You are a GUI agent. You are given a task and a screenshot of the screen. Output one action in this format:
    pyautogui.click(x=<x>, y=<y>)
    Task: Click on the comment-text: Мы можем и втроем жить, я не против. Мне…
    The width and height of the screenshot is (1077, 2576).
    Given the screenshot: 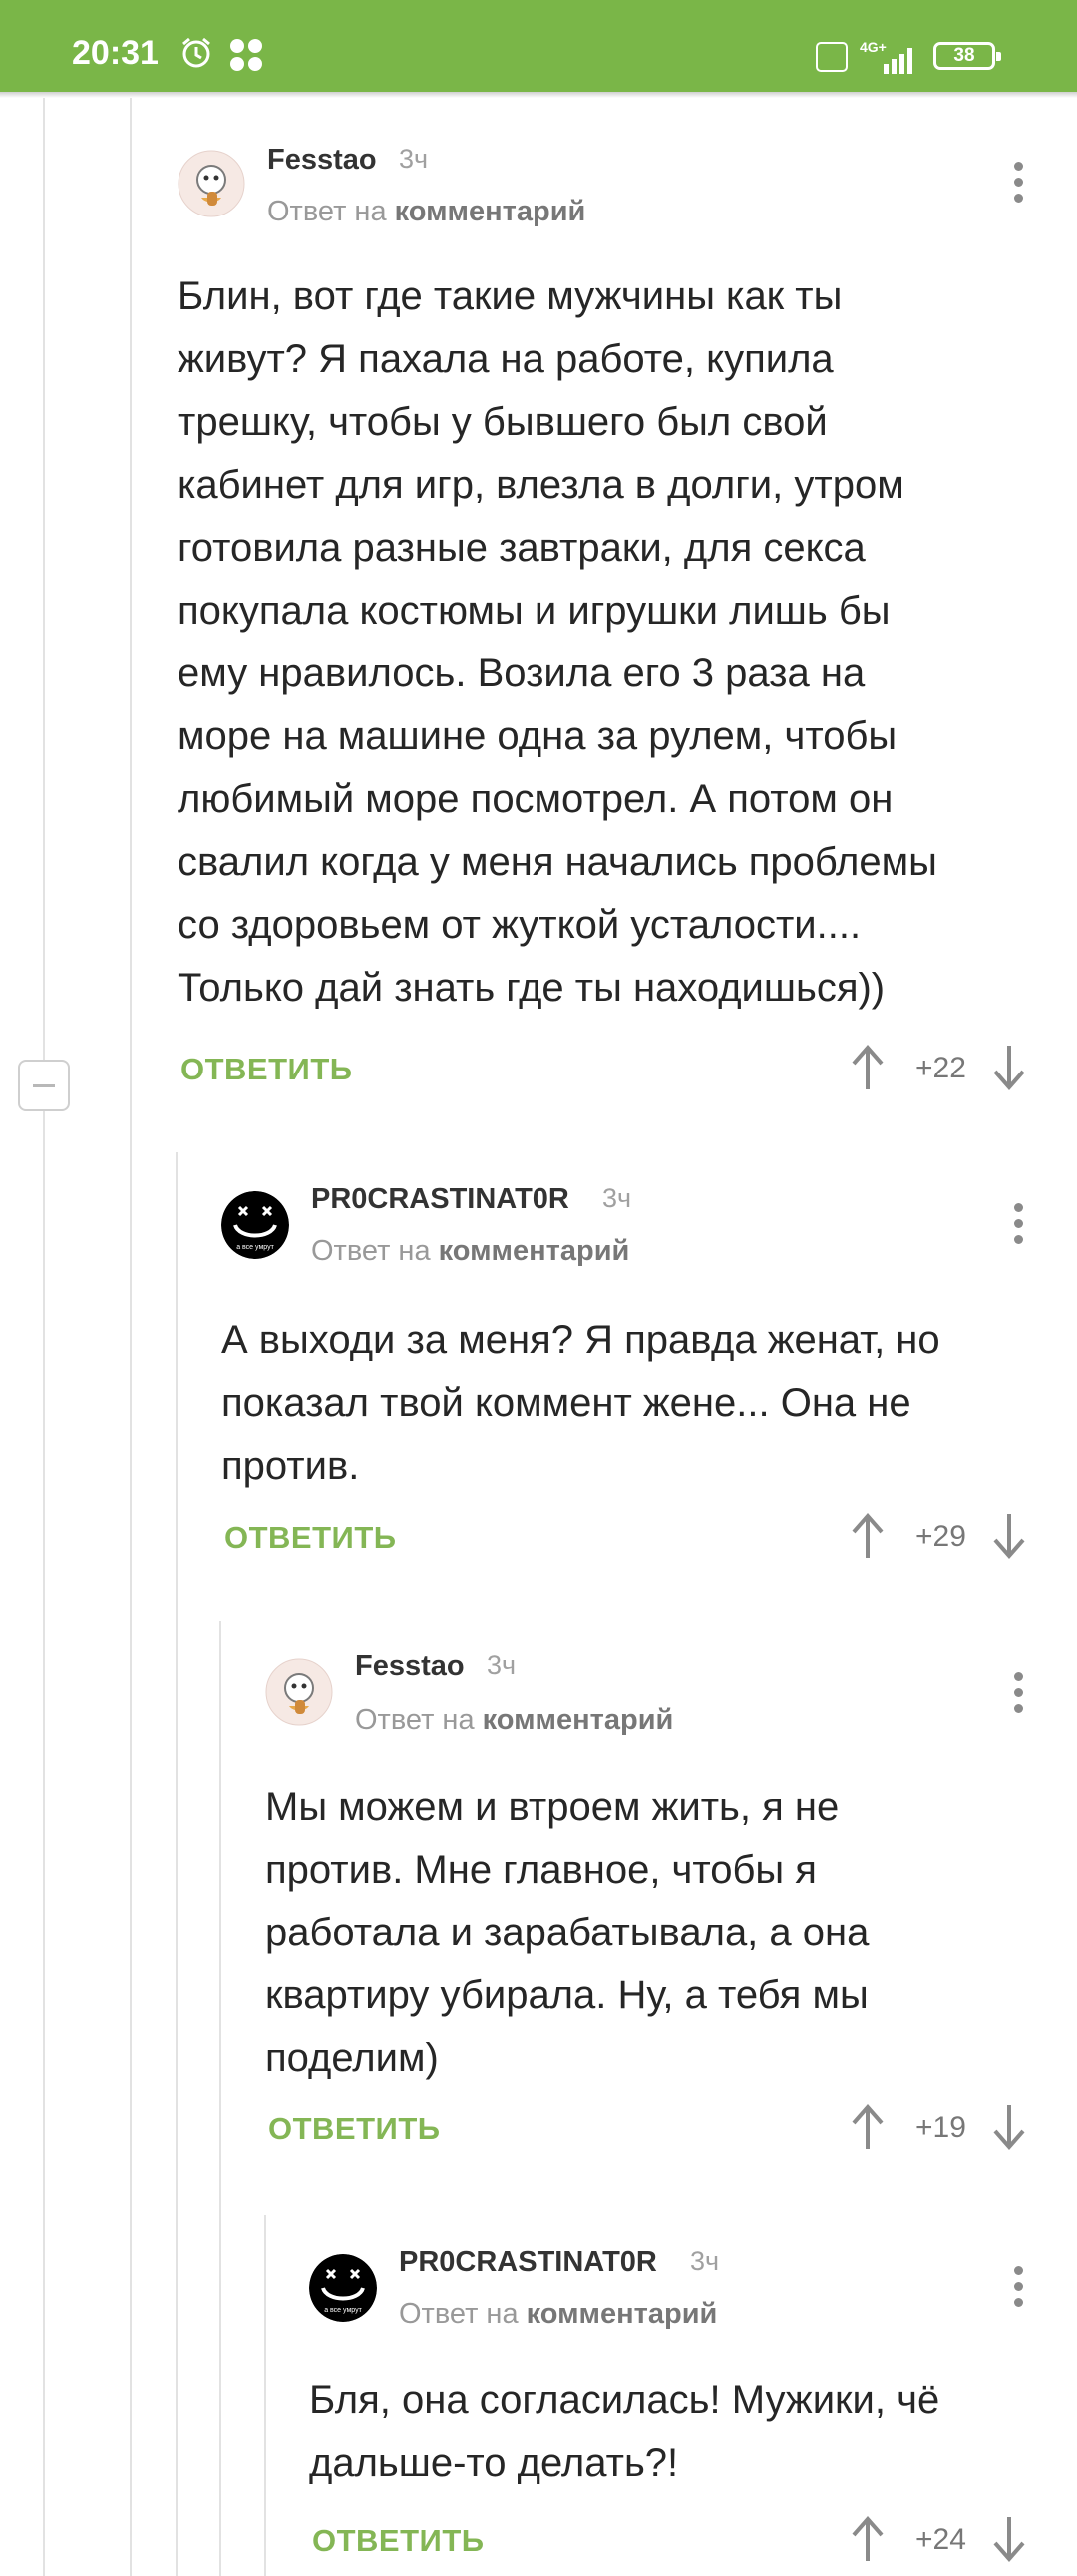 What is the action you would take?
    pyautogui.click(x=567, y=1932)
    